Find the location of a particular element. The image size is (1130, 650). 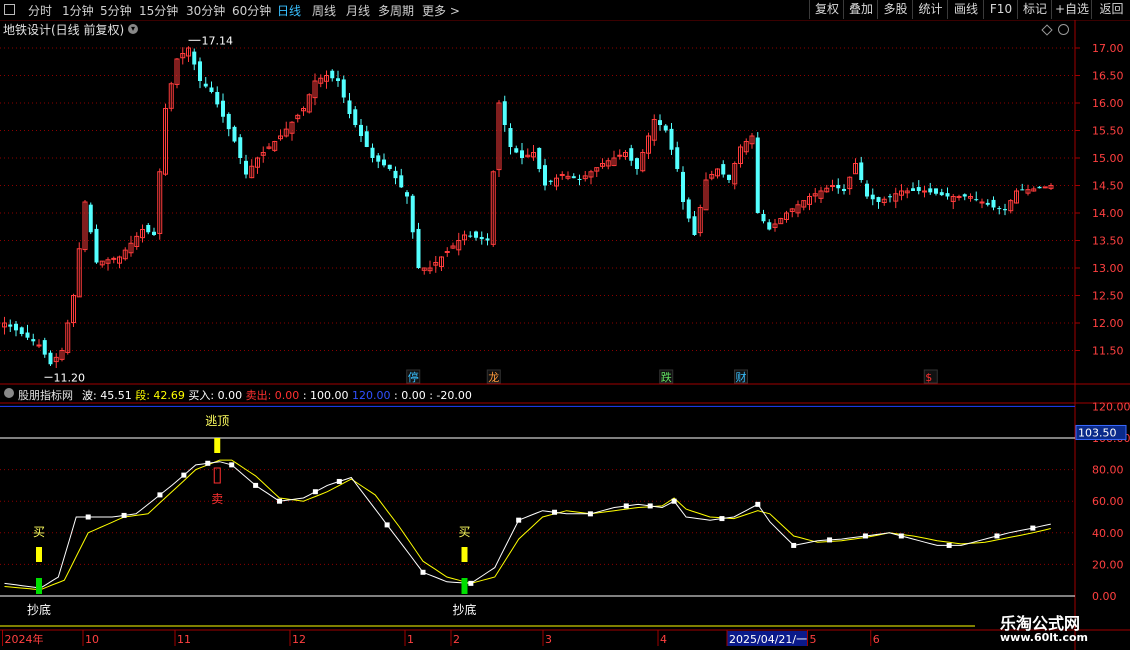

indicator-value: 段: 42.69 is located at coordinates (162, 395).